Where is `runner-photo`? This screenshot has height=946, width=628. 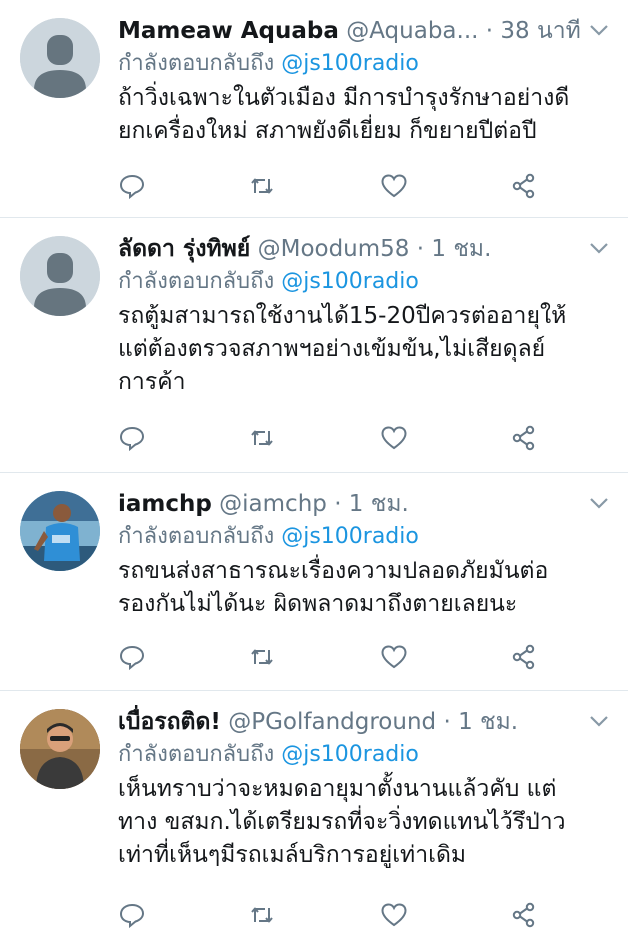
runner-photo is located at coordinates (60, 531).